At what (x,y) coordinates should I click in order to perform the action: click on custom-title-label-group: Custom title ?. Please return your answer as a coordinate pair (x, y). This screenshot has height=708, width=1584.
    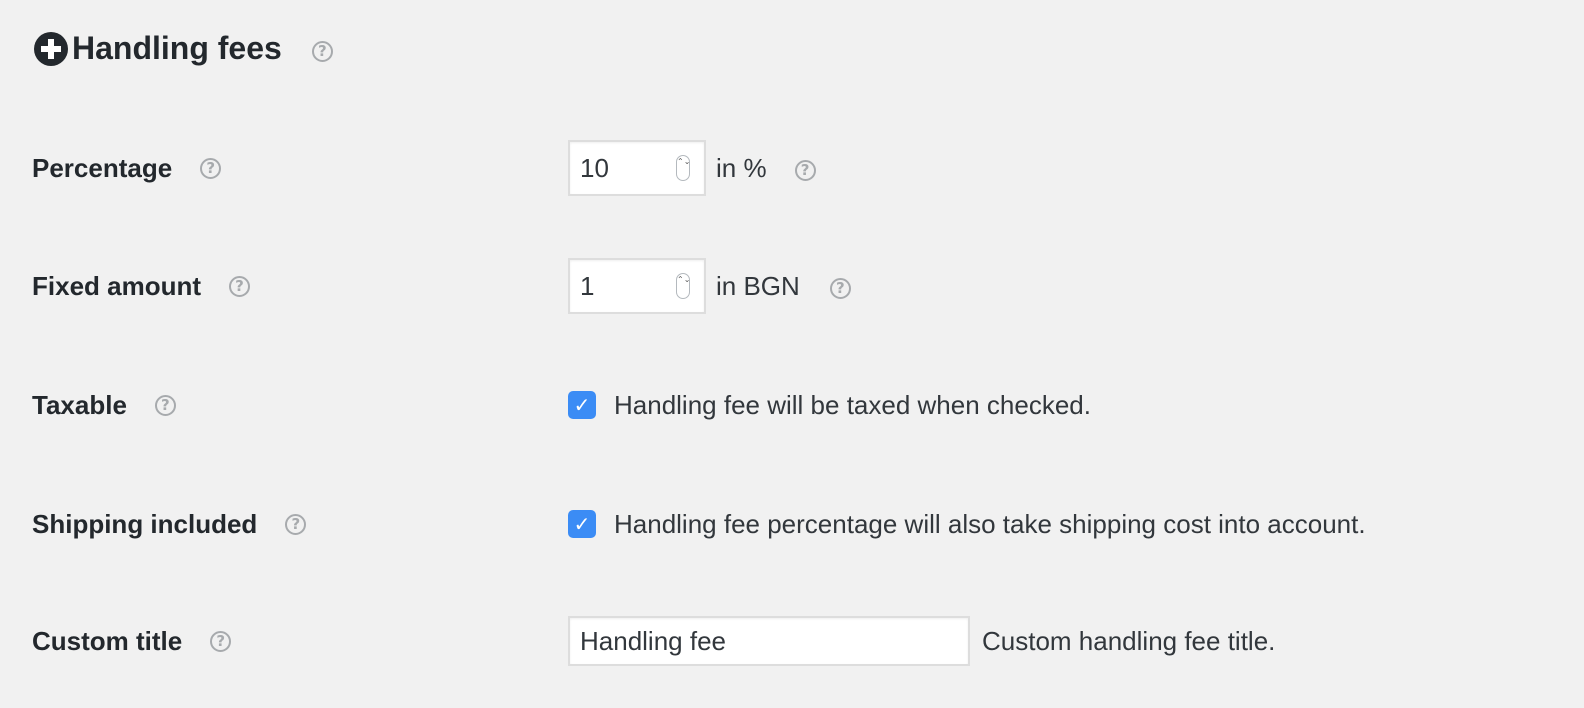
    Looking at the image, I should click on (132, 641).